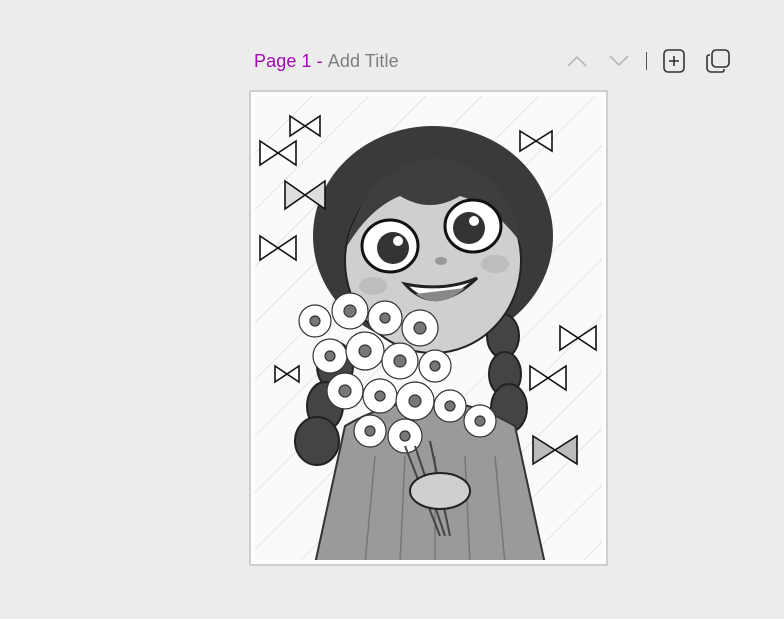  Describe the element at coordinates (283, 60) in the screenshot. I see `page-number-label: Page 1` at that location.